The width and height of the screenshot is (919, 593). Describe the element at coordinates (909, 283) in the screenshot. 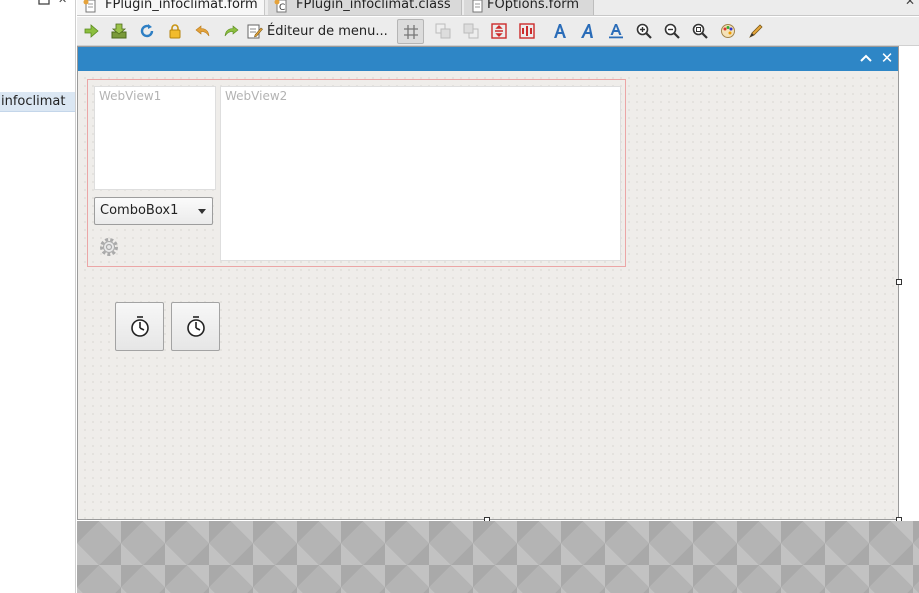

I see `right-margin` at that location.